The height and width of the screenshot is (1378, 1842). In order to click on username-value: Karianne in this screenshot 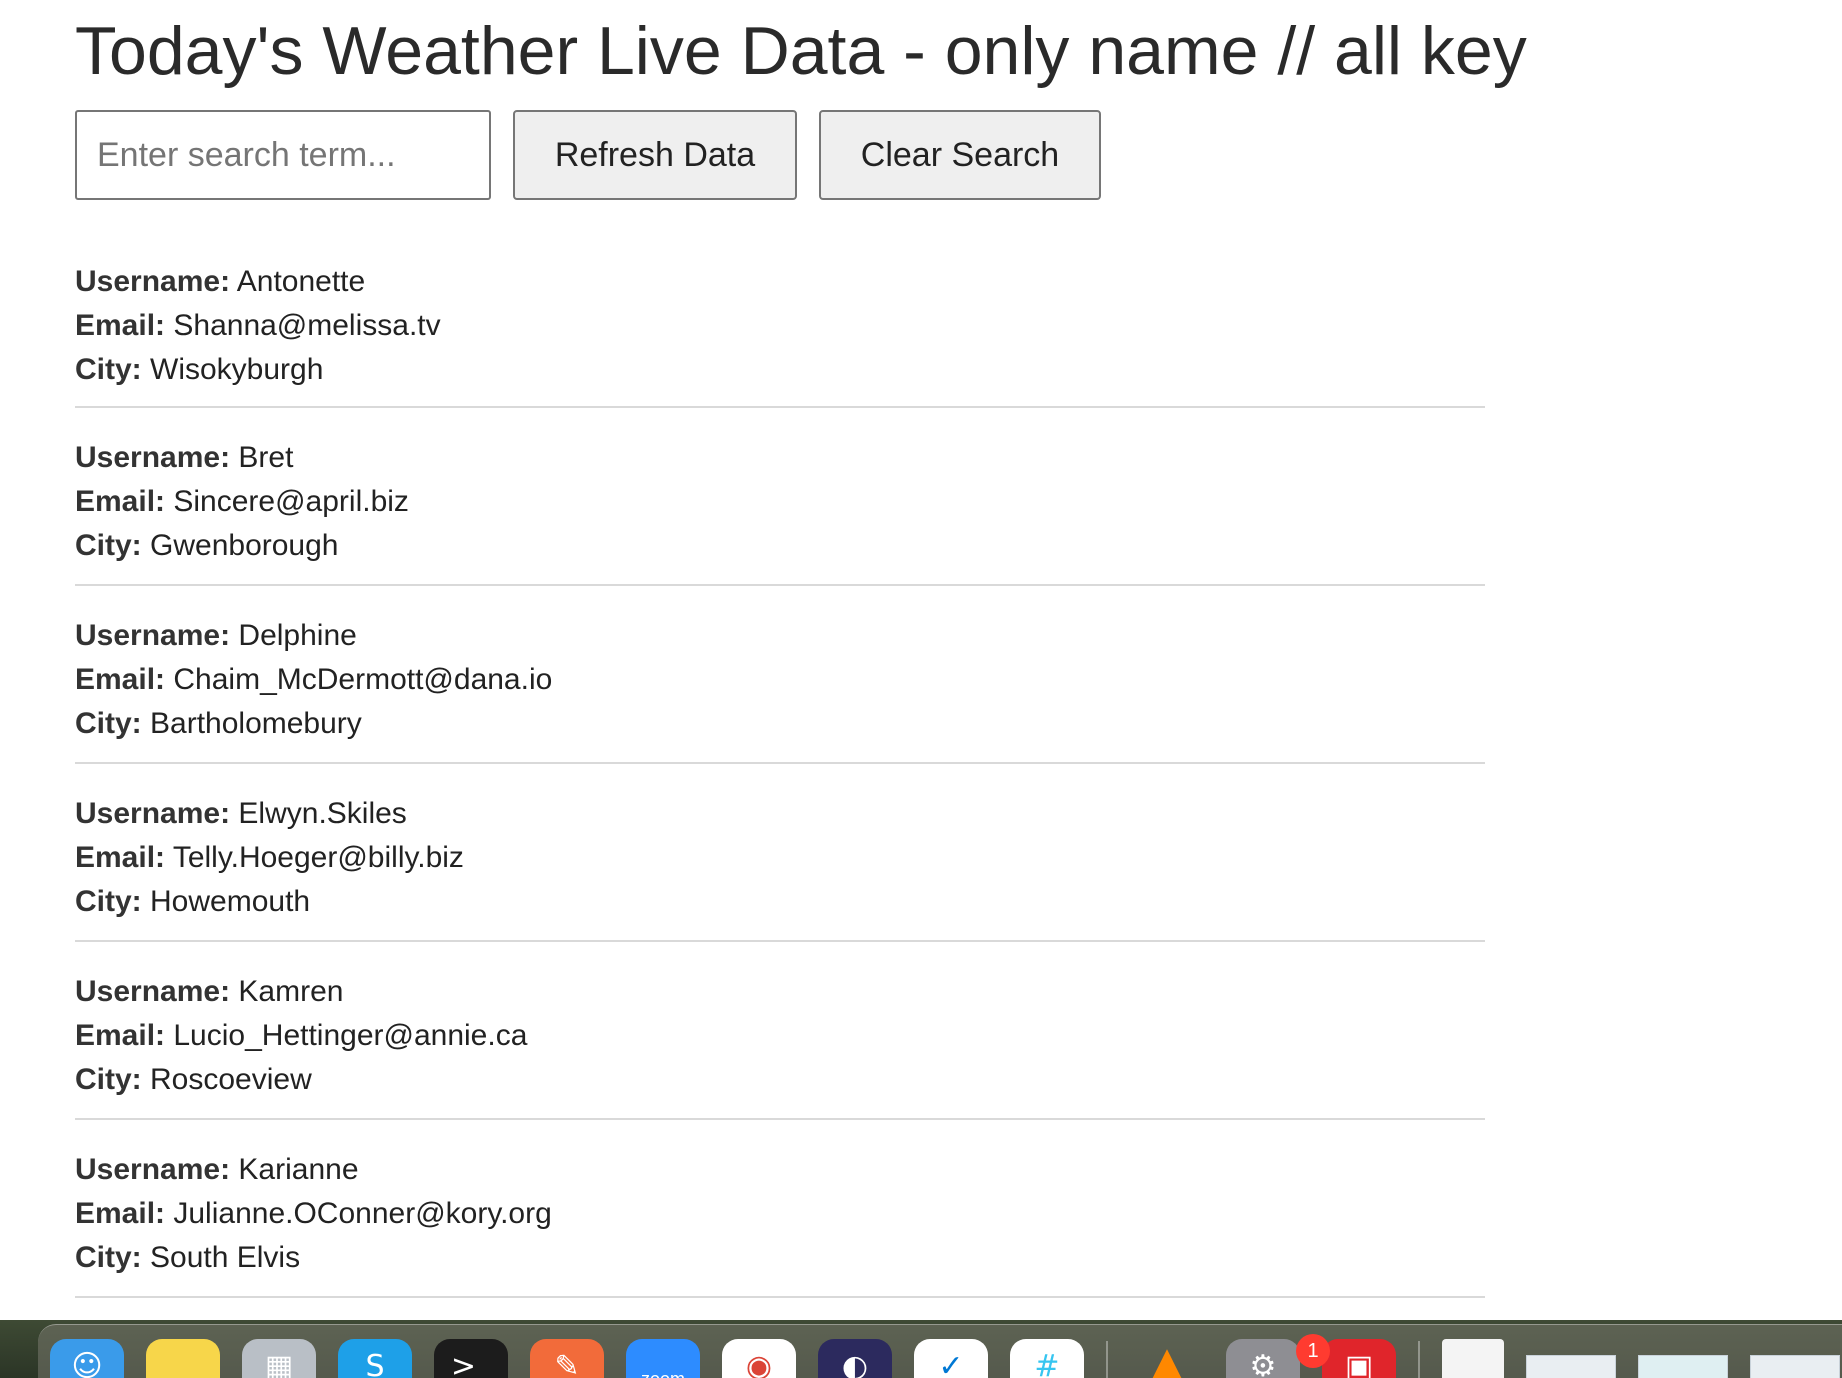, I will do `click(298, 1169)`.